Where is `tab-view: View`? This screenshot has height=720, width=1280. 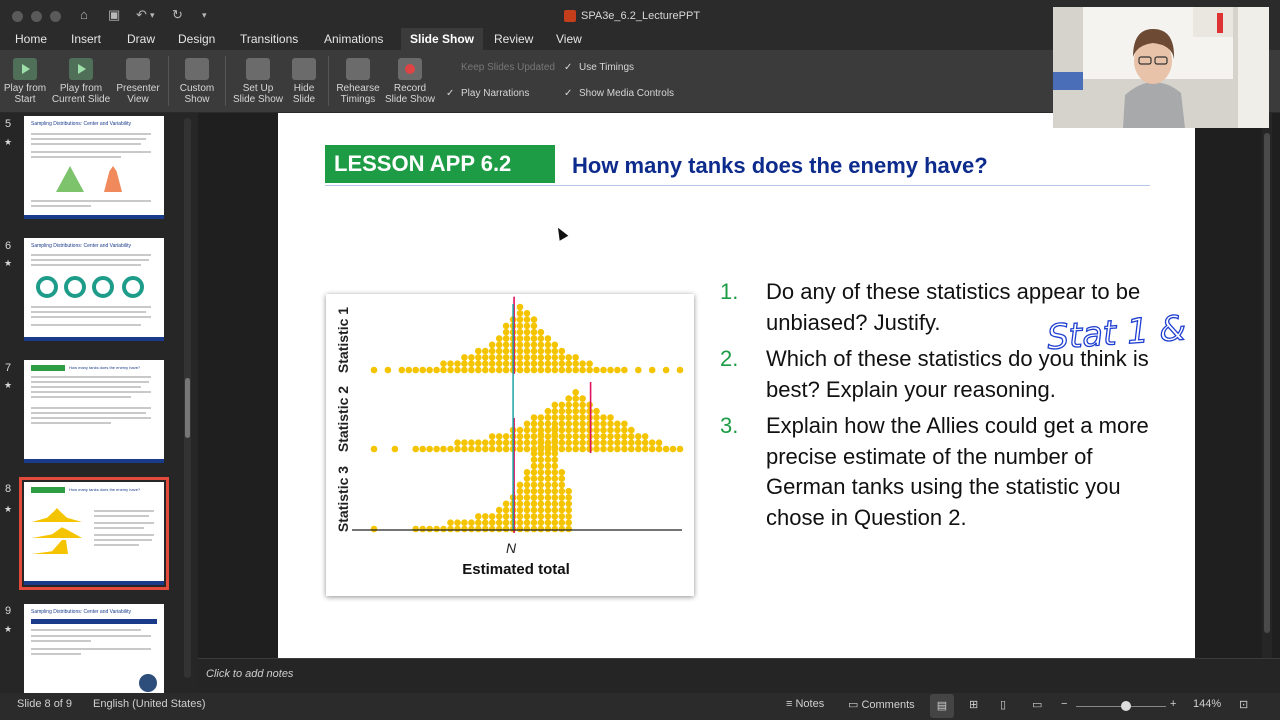
tab-view: View is located at coordinates (569, 39).